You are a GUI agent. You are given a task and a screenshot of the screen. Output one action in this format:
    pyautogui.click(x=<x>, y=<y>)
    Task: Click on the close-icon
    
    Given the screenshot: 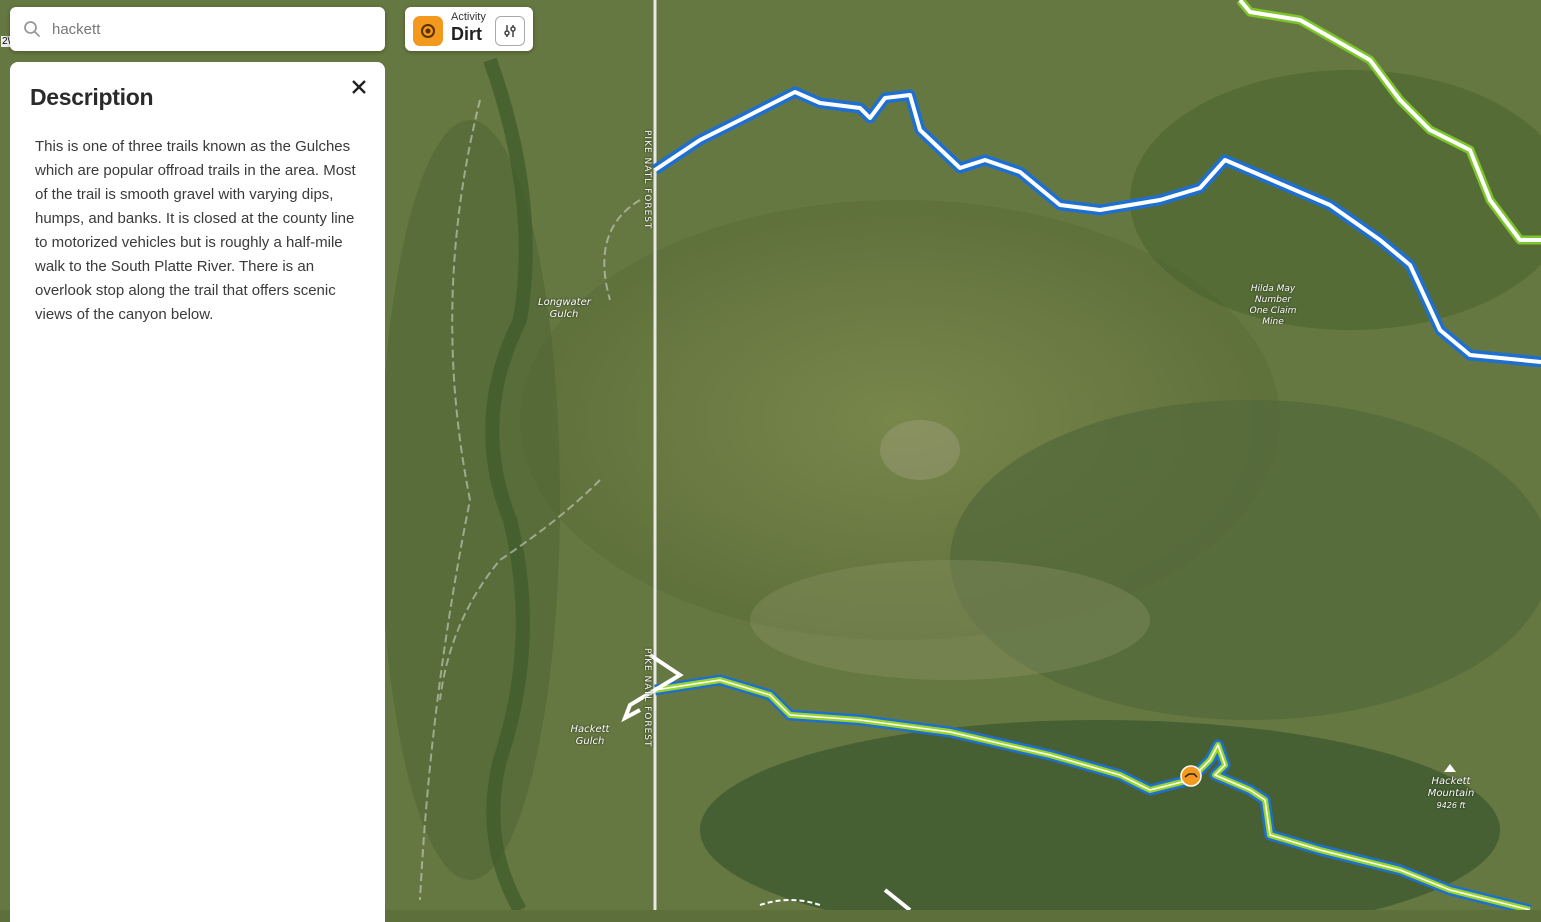 What is the action you would take?
    pyautogui.click(x=359, y=87)
    